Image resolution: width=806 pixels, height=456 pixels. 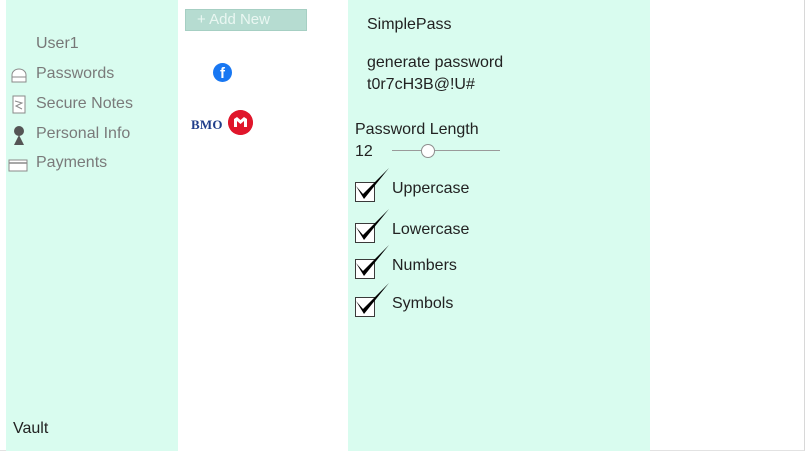 I want to click on sidebar-item-label: Passwords, so click(x=75, y=73).